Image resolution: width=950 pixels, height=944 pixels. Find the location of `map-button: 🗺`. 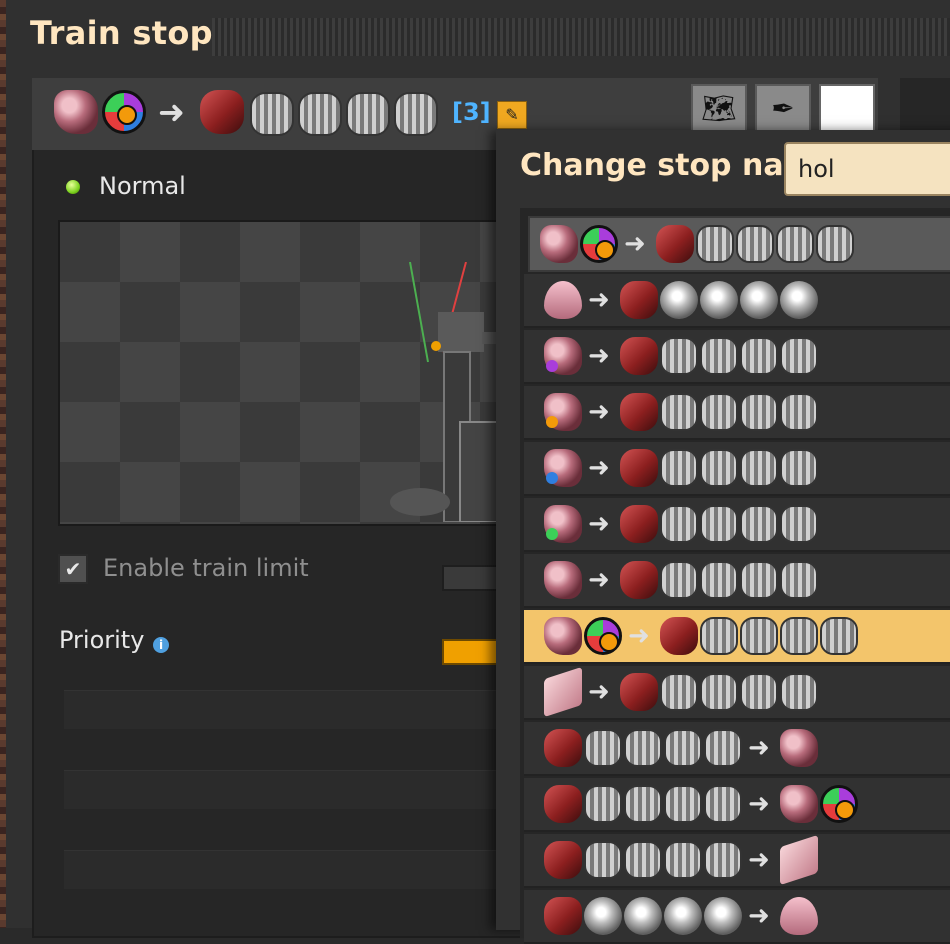

map-button: 🗺 is located at coordinates (719, 110).